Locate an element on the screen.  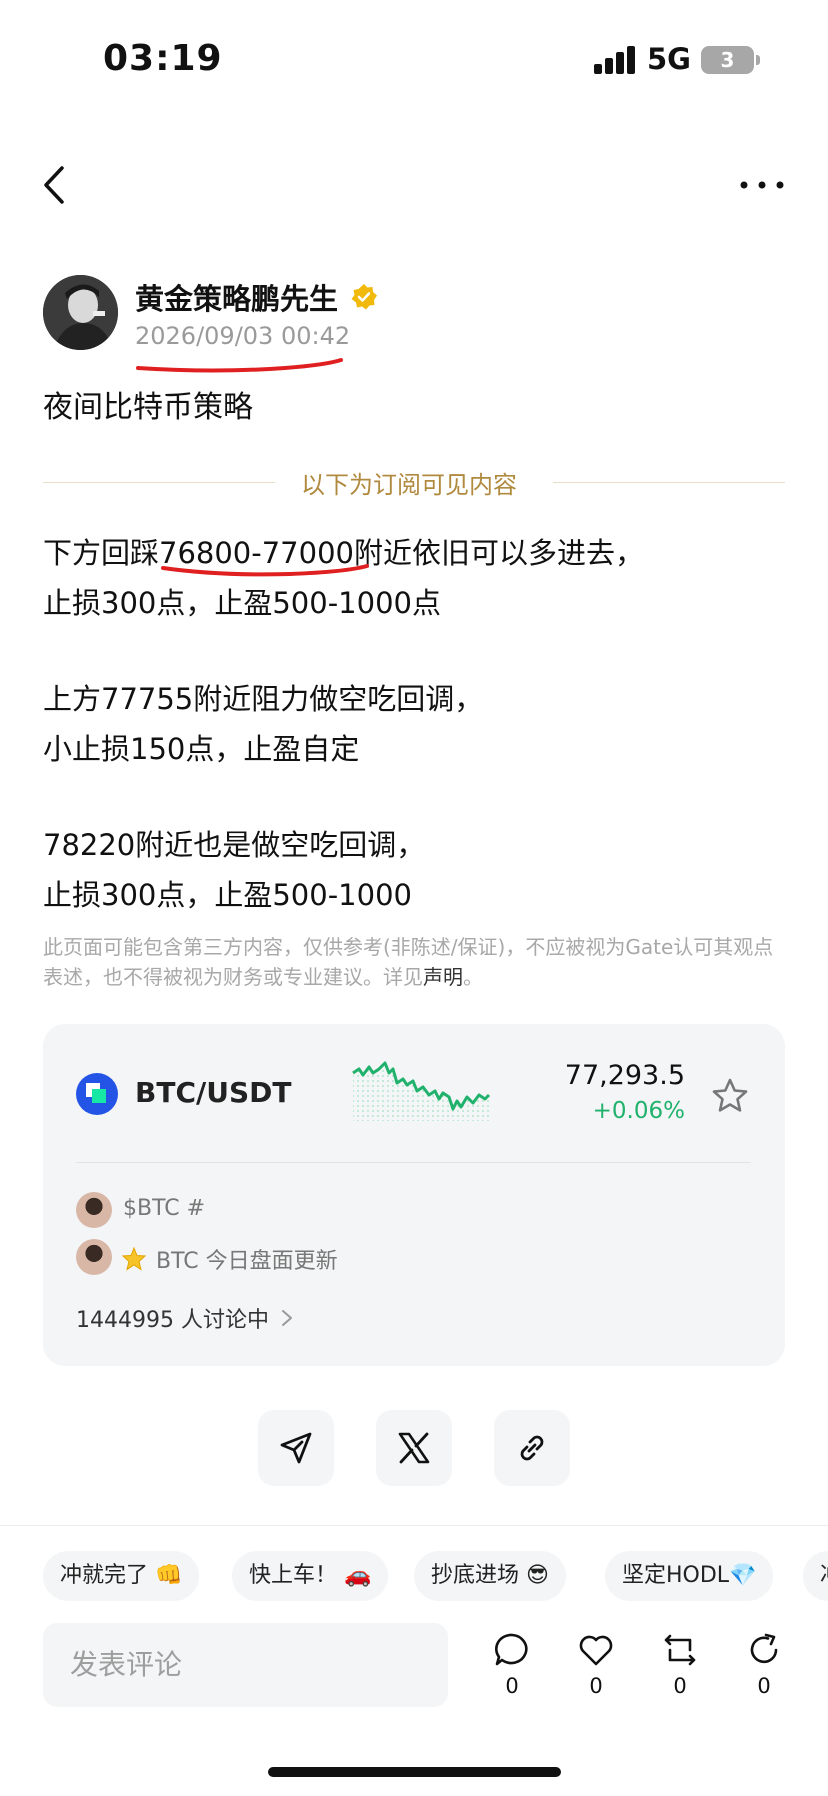
price-sparkline is located at coordinates (421, 1091).